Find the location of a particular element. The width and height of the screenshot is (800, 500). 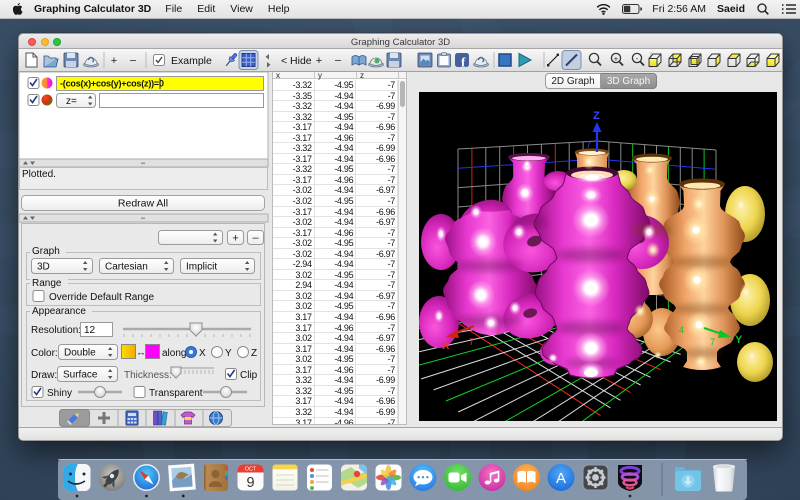

svg-text: Surface is located at coordinates (80, 375).